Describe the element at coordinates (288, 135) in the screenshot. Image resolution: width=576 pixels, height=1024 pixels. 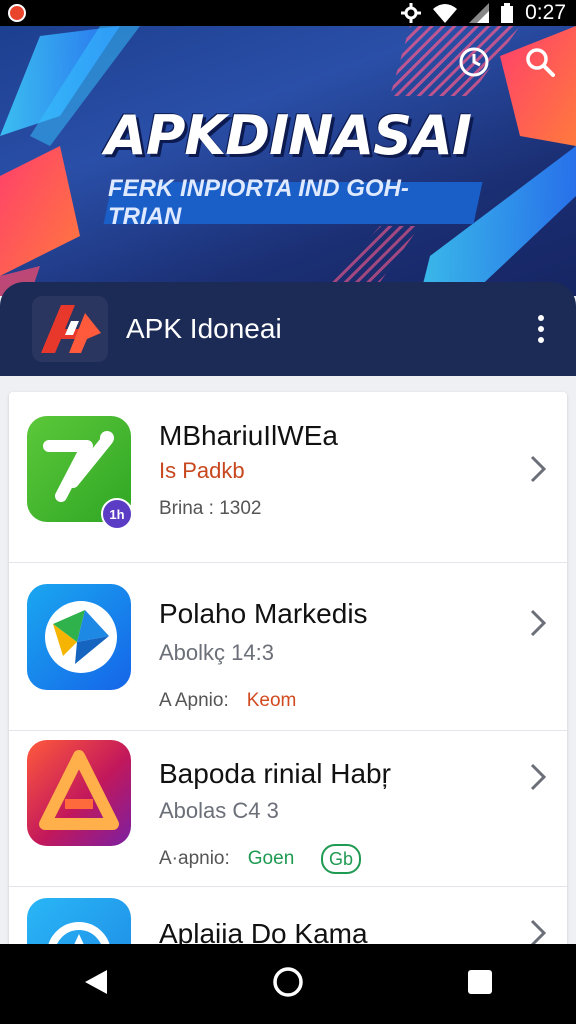
I see `hero-title: APKDINASAI` at that location.